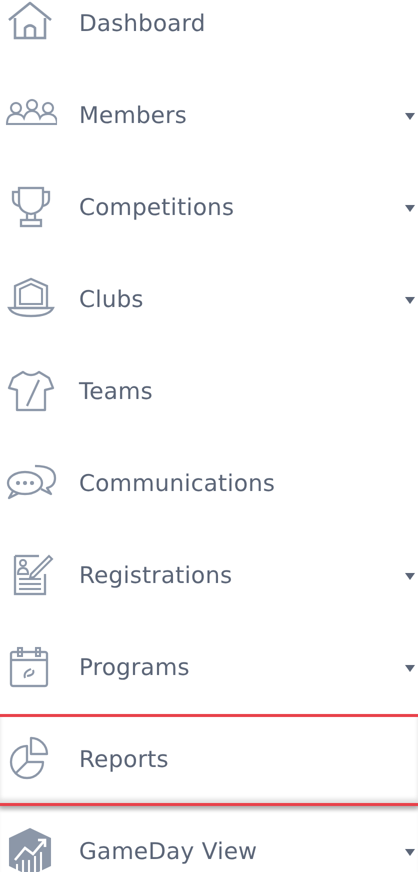 This screenshot has width=418, height=872. What do you see at coordinates (209, 760) in the screenshot?
I see `nav-item: Reports` at bounding box center [209, 760].